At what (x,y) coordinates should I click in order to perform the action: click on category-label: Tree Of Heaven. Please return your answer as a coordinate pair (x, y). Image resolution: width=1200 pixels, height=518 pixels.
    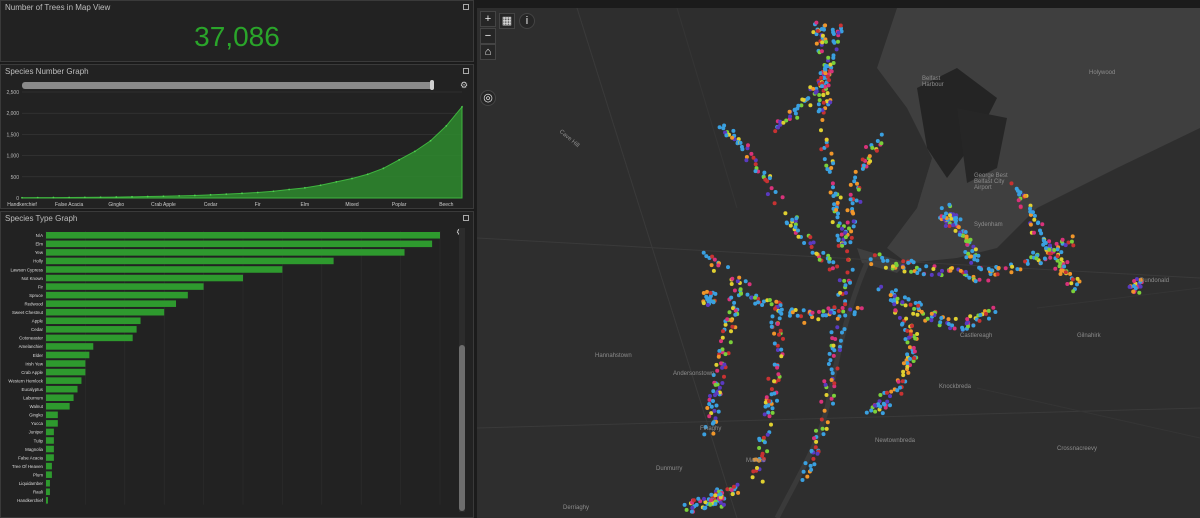
    Looking at the image, I should click on (28, 466).